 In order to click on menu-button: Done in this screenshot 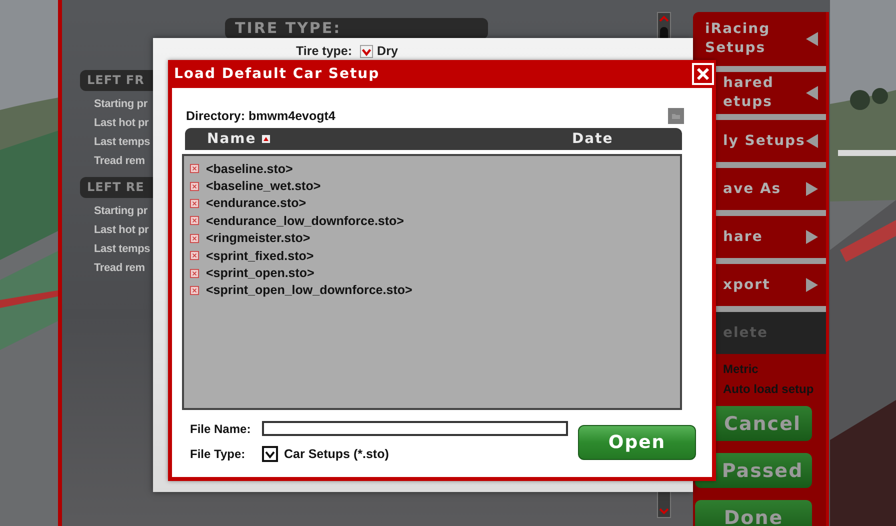, I will do `click(753, 513)`.